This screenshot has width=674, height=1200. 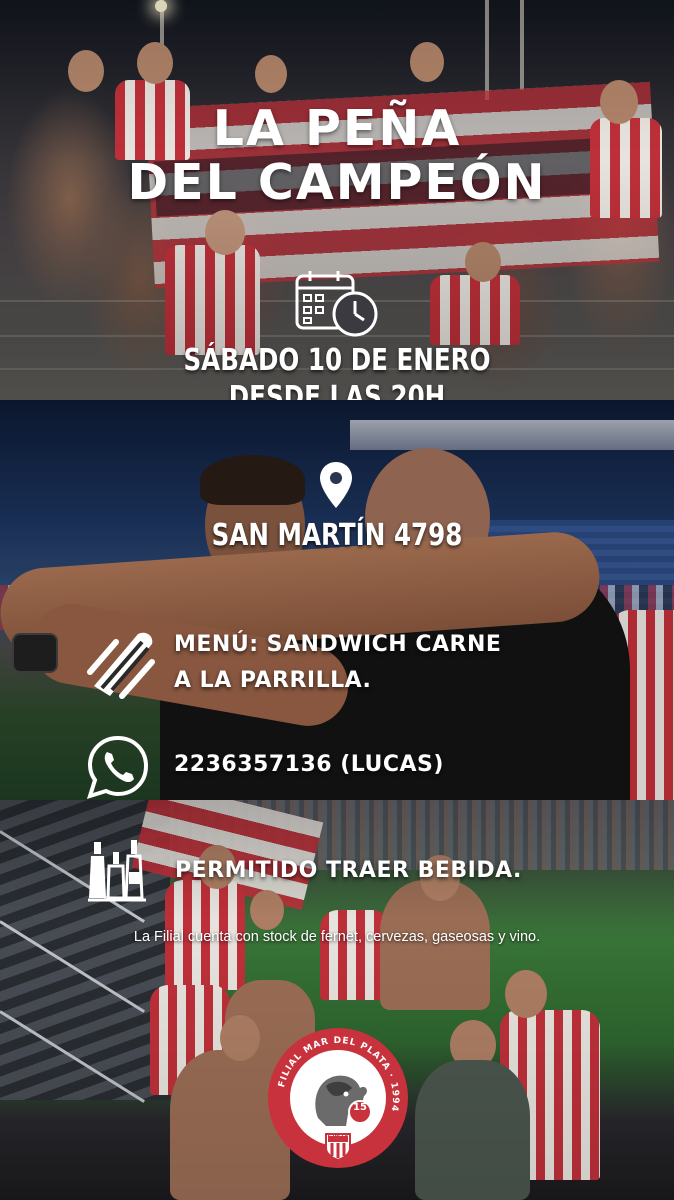 I want to click on drinks-notice: PERMITIDO TRAER BEBIDA., so click(x=348, y=870).